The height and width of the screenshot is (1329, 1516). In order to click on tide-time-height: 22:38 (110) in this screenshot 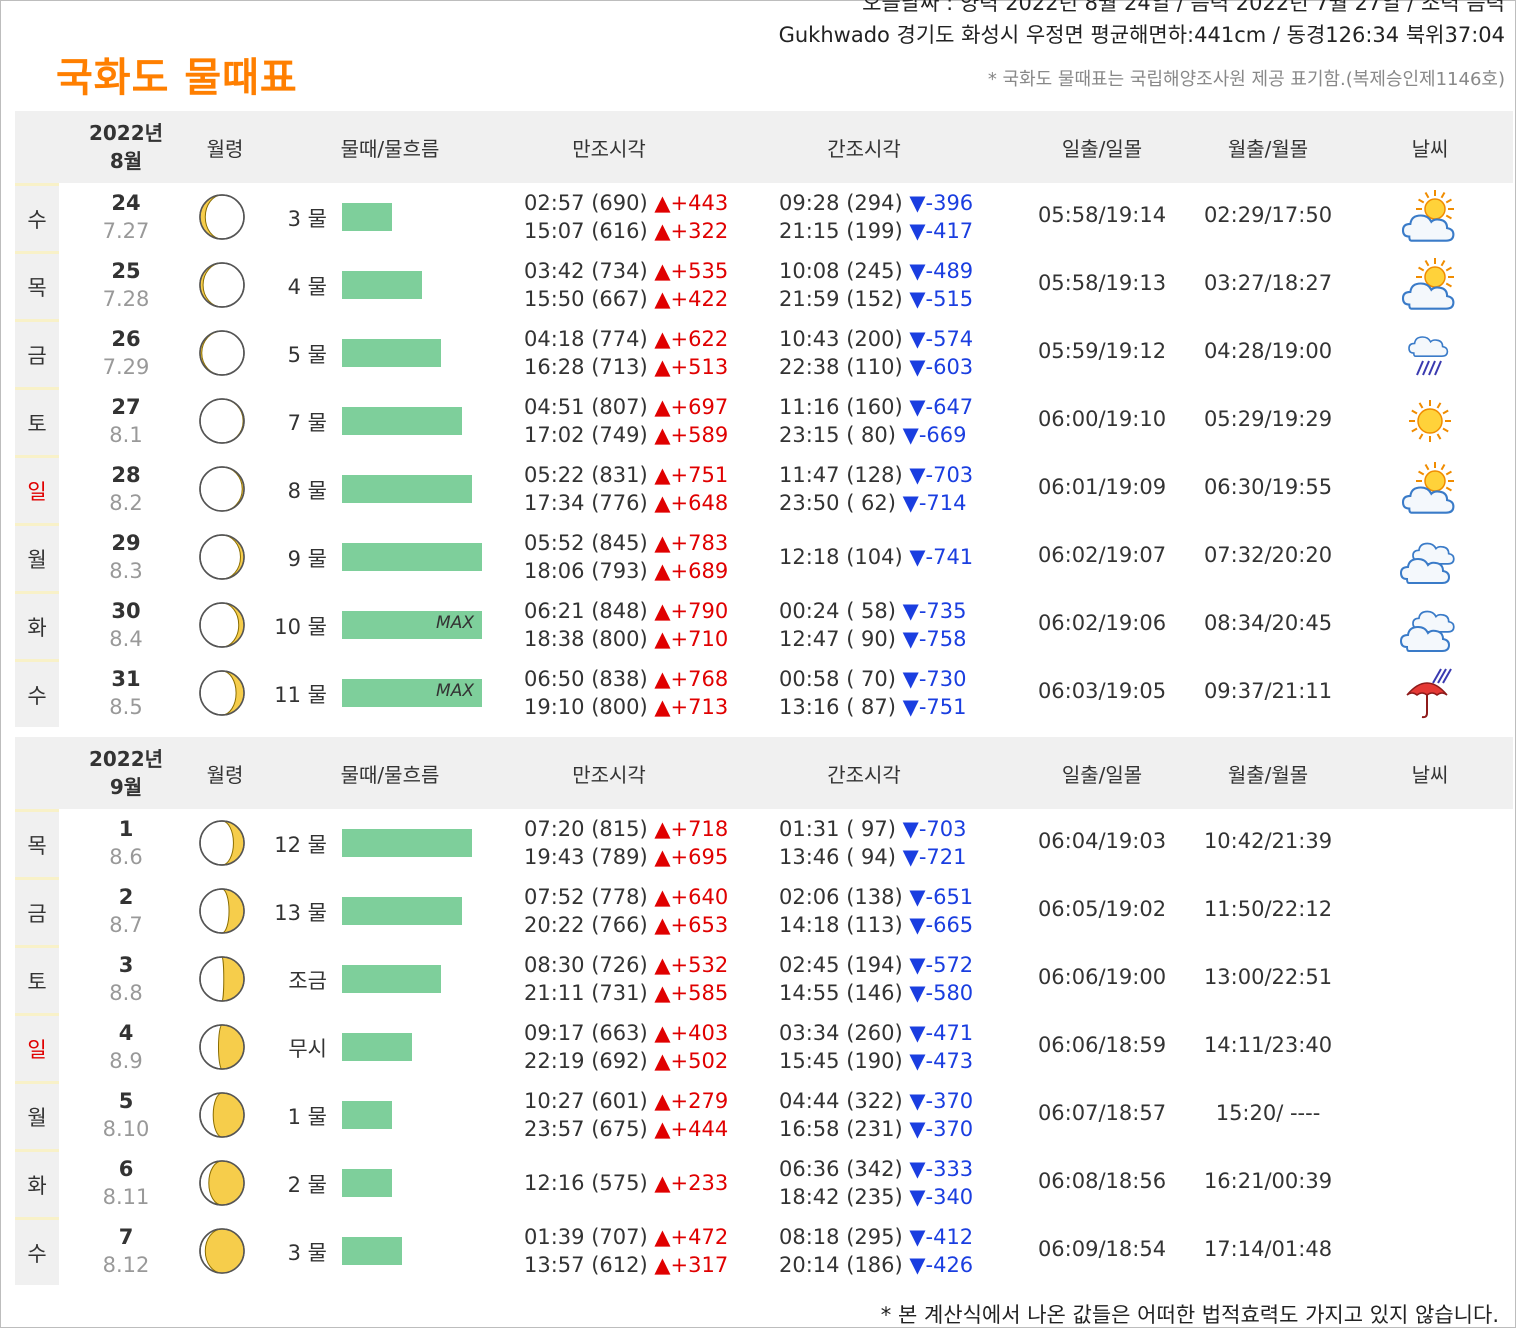, I will do `click(841, 367)`.